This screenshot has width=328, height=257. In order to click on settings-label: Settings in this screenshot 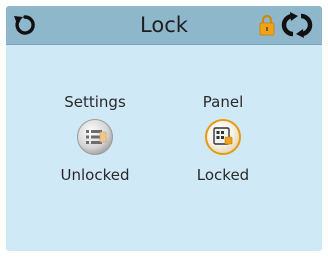, I will do `click(95, 102)`.